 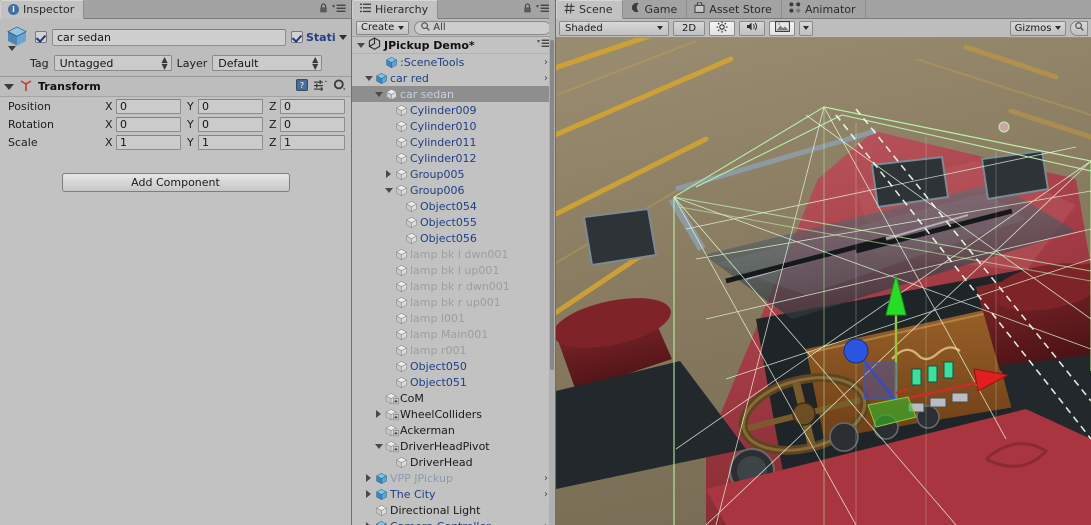 What do you see at coordinates (453, 510) in the screenshot?
I see `hierarchy-item-directional-light: Directional Light` at bounding box center [453, 510].